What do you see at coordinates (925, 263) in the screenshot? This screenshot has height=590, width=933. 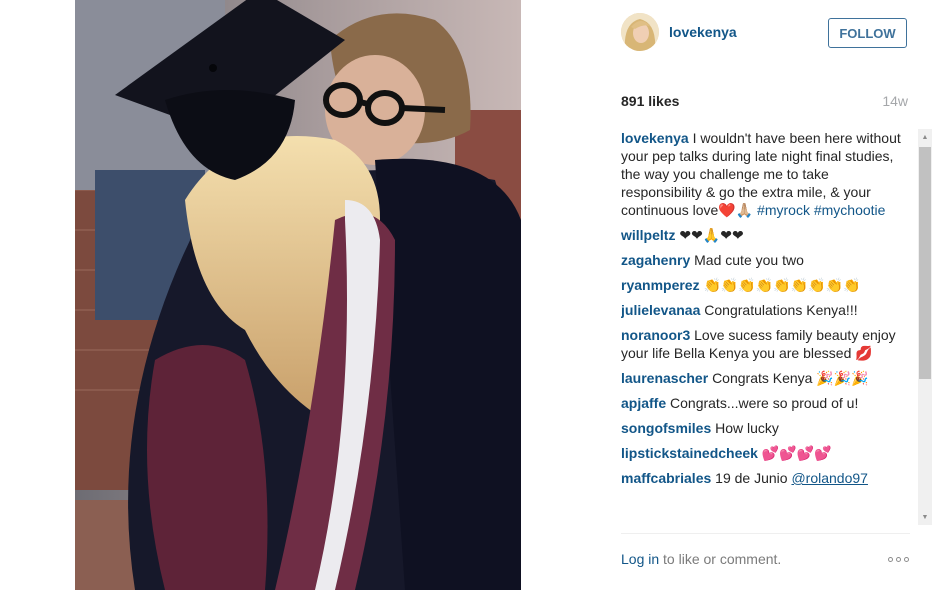 I see `scroll-thumb` at bounding box center [925, 263].